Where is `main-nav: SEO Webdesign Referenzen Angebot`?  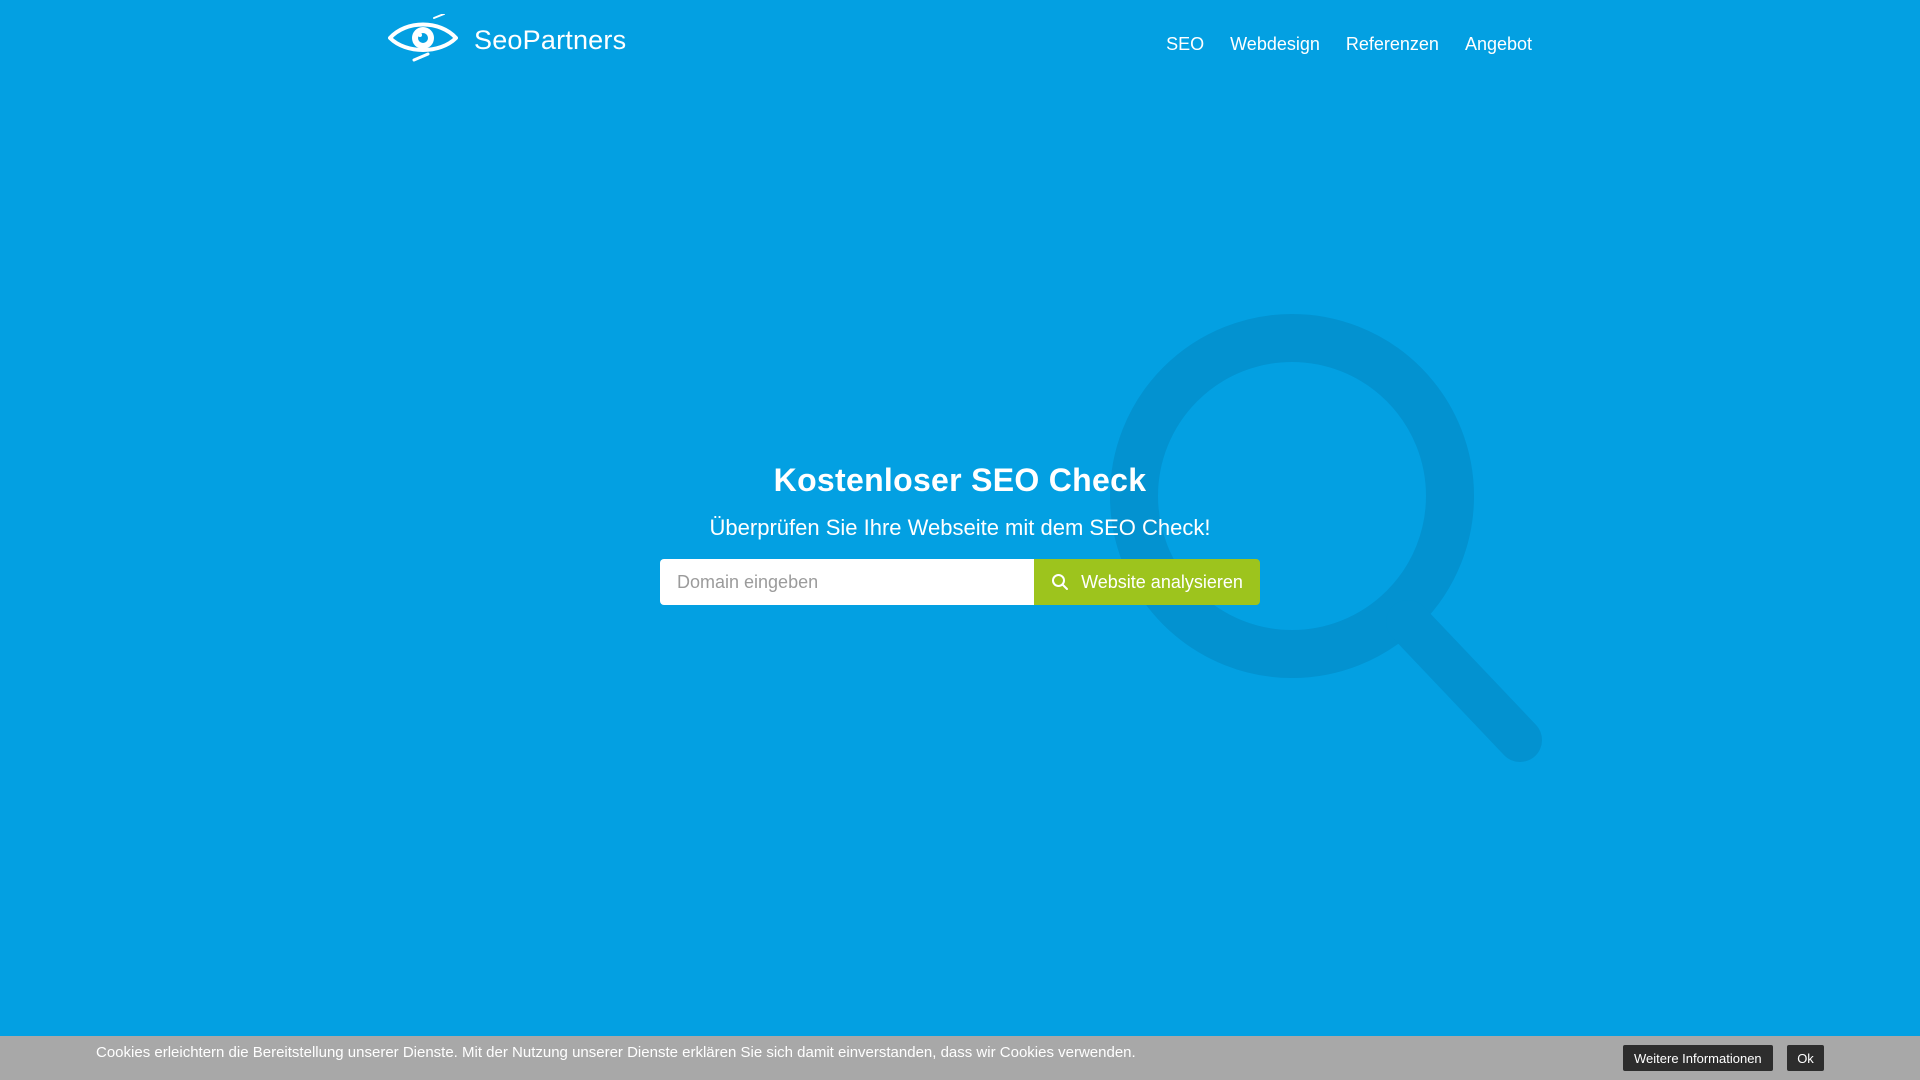 main-nav: SEO Webdesign Referenzen Angebot is located at coordinates (1349, 44).